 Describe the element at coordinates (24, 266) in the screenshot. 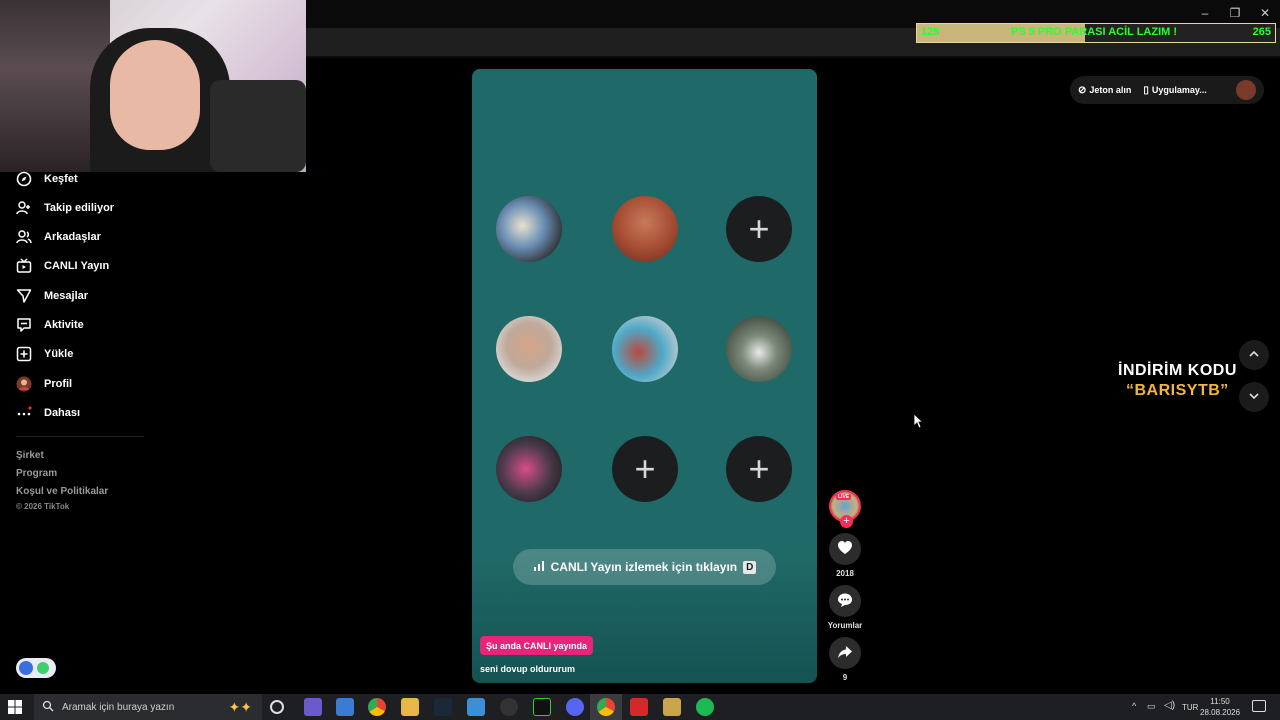

I see `live-tv-icon` at that location.